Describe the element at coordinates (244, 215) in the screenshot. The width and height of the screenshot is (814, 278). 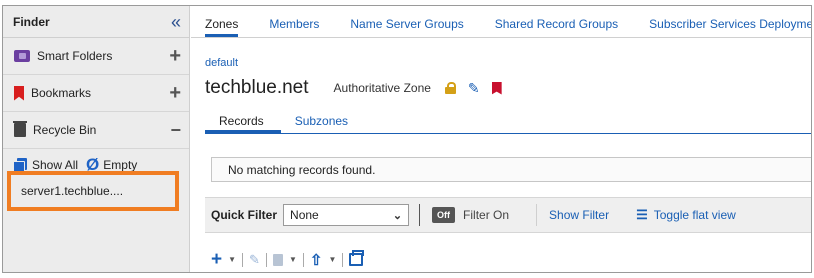
I see `quick-filter-label: Quick Filter` at that location.